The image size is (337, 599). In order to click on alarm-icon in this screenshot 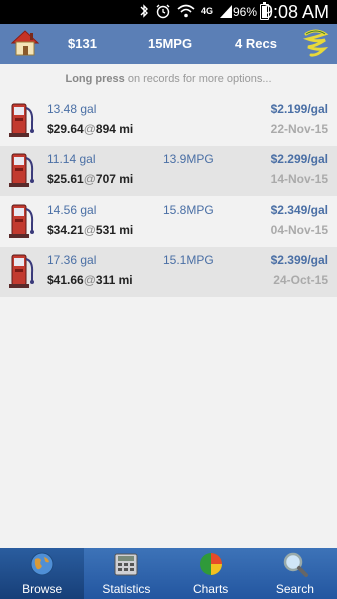, I will do `click(163, 11)`.